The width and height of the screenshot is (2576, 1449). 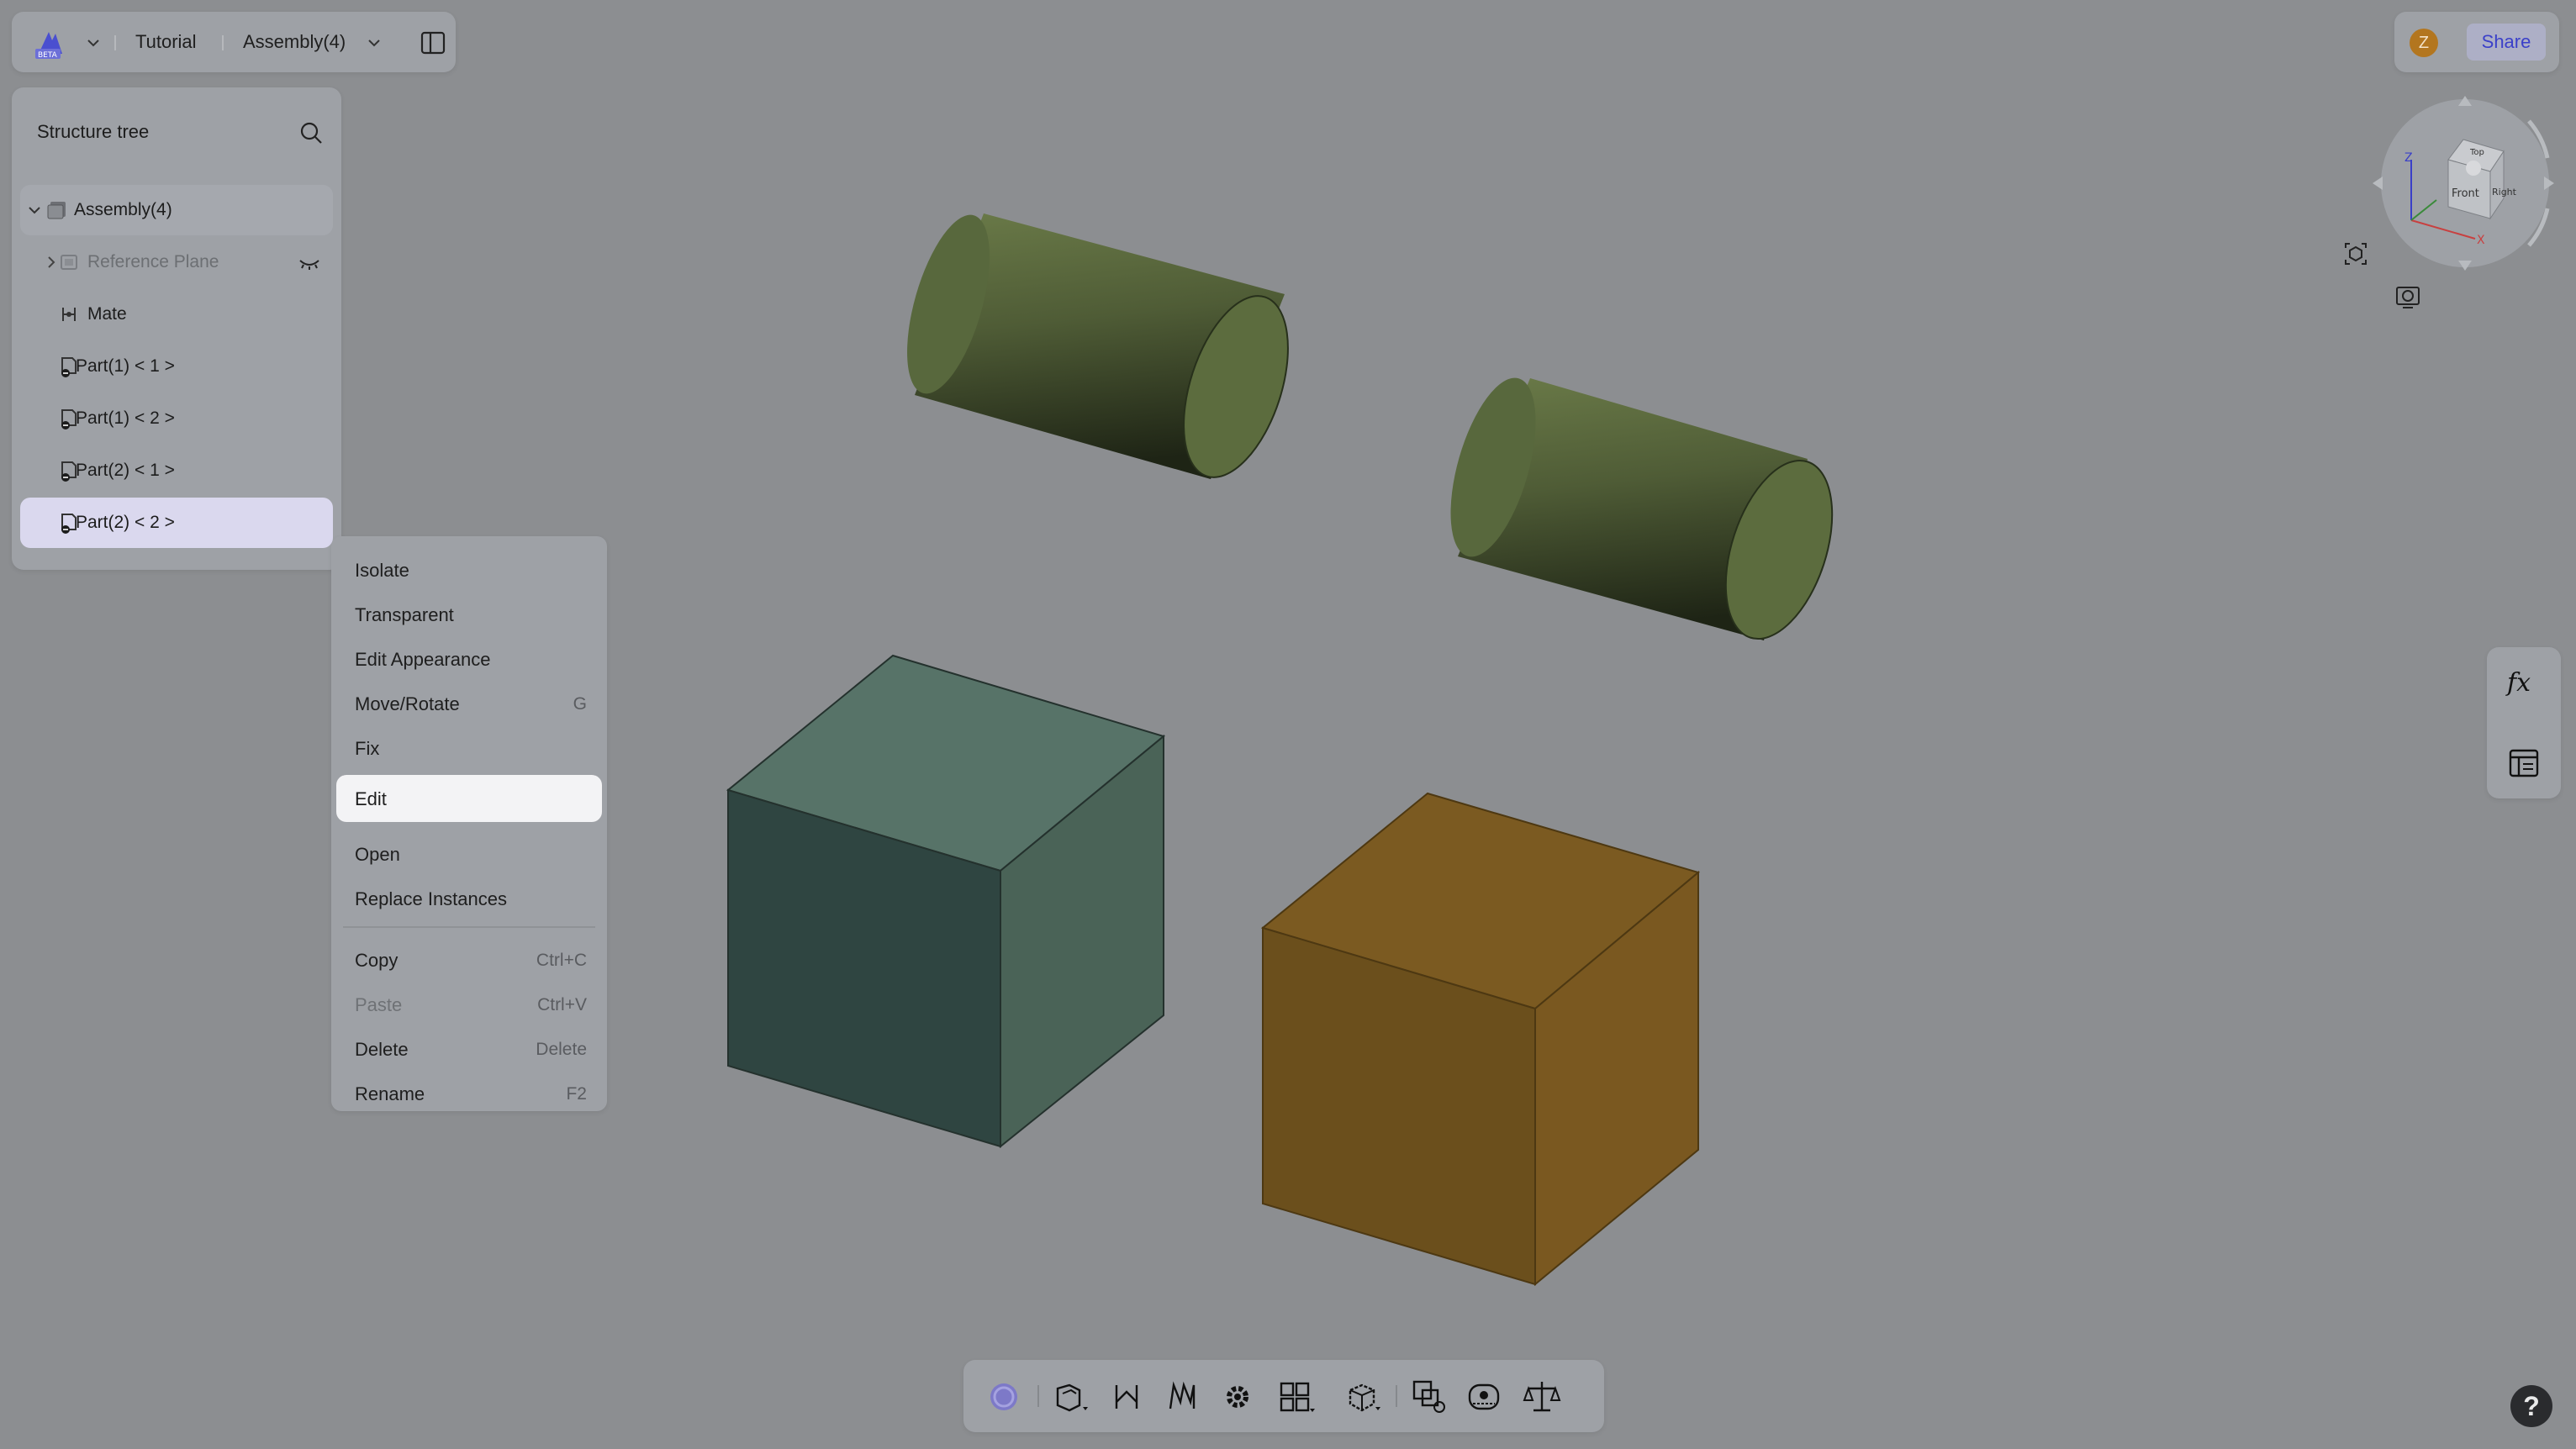 What do you see at coordinates (469, 704) in the screenshot?
I see `menu-item-move-rotate: Move/Rotate G` at bounding box center [469, 704].